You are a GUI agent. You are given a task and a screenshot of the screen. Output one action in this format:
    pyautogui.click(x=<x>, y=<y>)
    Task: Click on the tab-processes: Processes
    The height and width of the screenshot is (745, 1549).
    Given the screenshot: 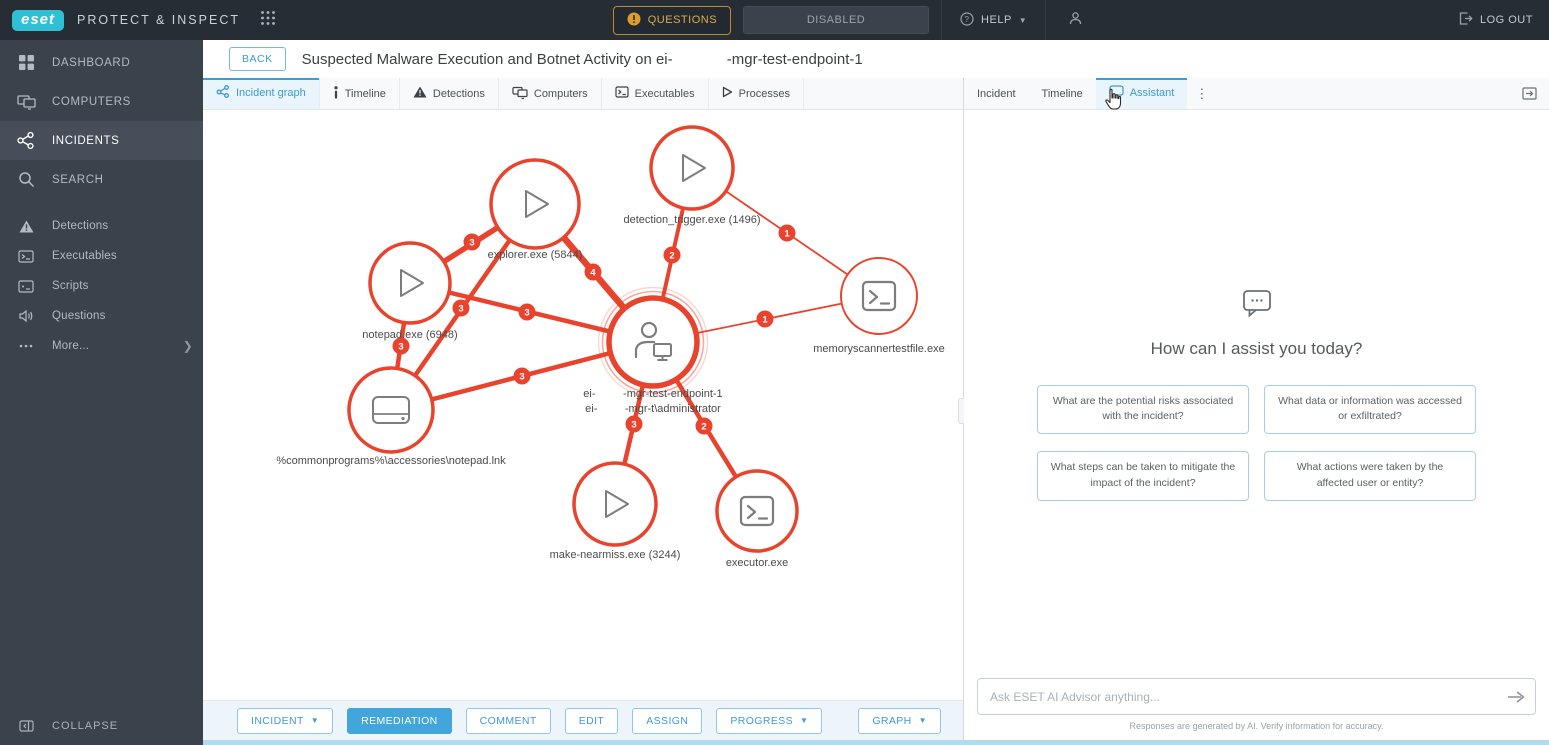 What is the action you would take?
    pyautogui.click(x=756, y=93)
    